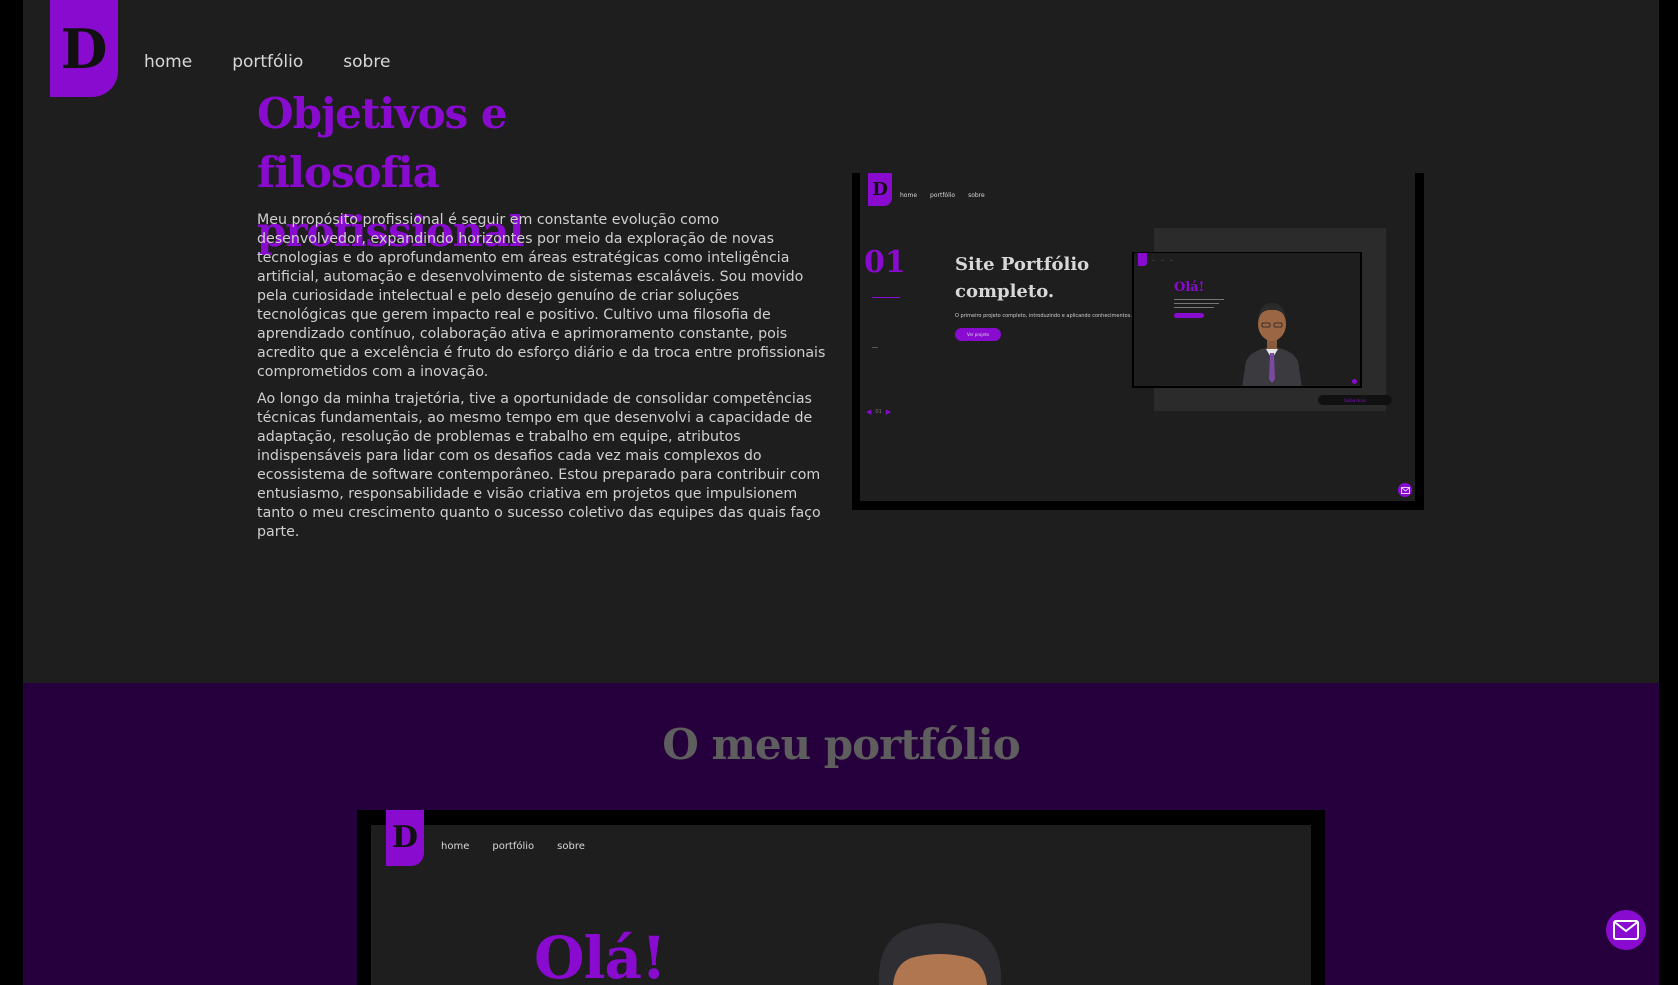 The width and height of the screenshot is (1678, 985). I want to click on preview-prev-icon: ◀, so click(869, 412).